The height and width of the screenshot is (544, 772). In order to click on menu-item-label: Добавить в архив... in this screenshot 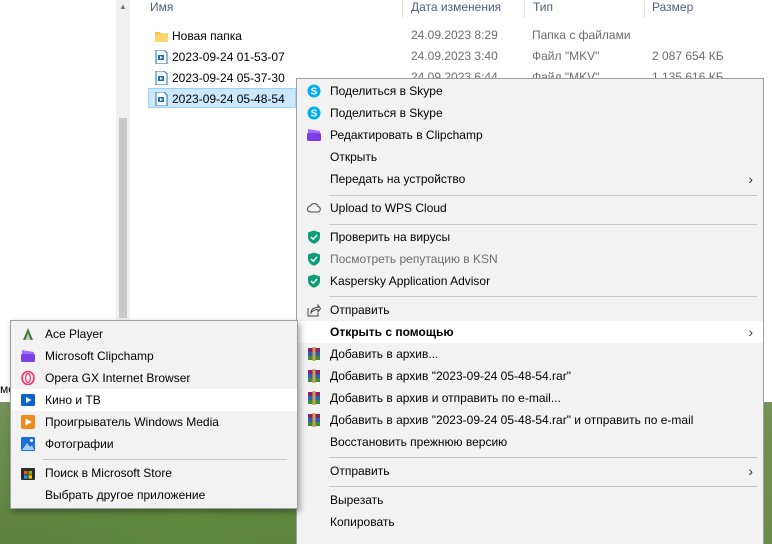, I will do `click(384, 354)`.